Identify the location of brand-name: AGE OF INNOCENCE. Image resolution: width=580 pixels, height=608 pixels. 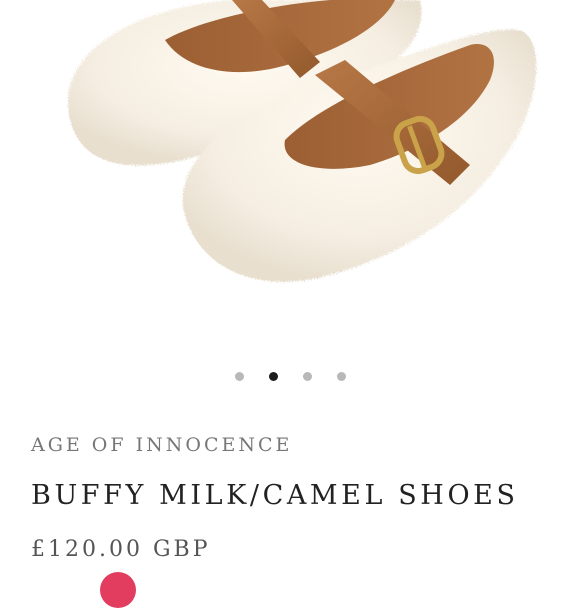
(161, 445).